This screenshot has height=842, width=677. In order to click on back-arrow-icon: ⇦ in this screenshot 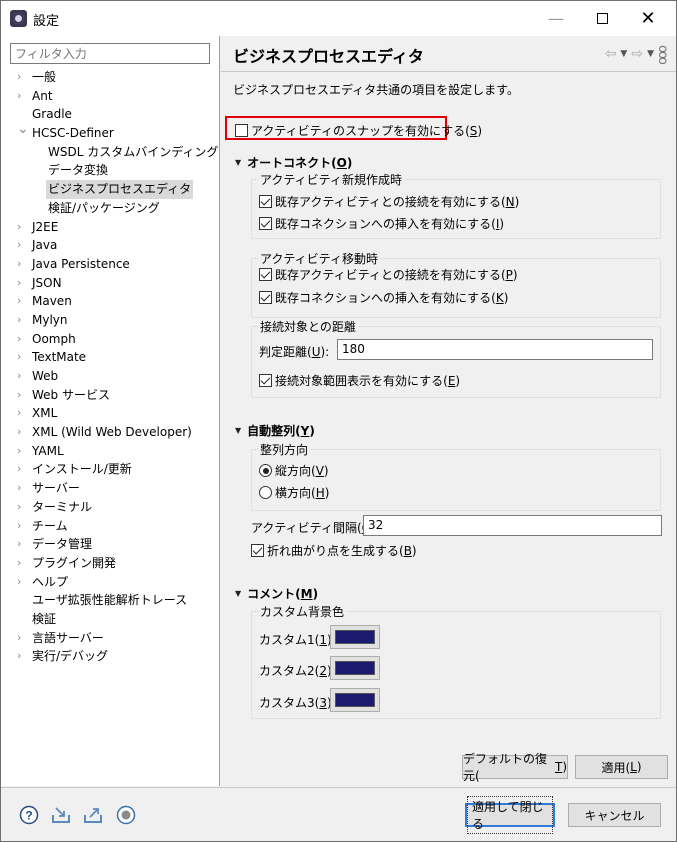, I will do `click(611, 54)`.